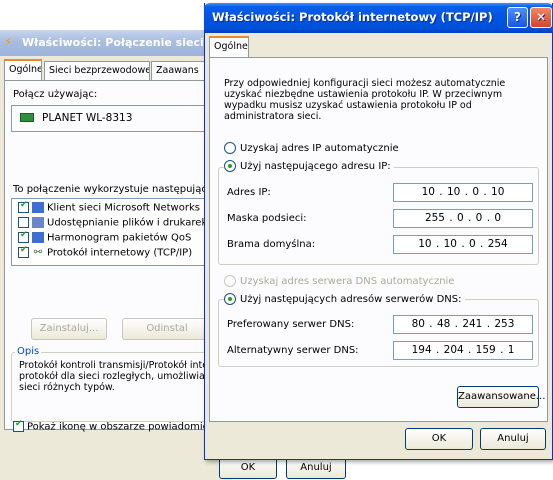 This screenshot has width=553, height=480. Describe the element at coordinates (38, 207) in the screenshot. I see `network-client-icon` at that location.